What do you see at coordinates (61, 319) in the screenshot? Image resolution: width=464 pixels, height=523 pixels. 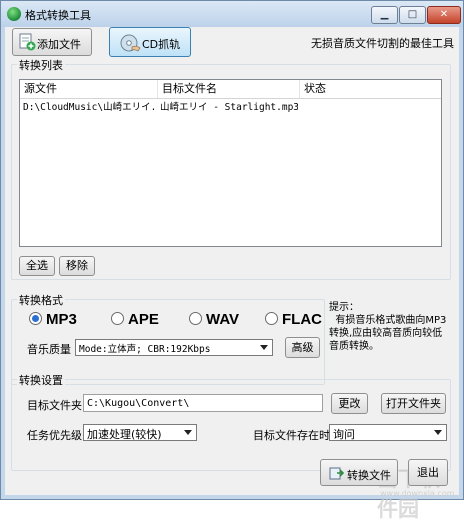 I see `radio-mp3-label: MP3` at bounding box center [61, 319].